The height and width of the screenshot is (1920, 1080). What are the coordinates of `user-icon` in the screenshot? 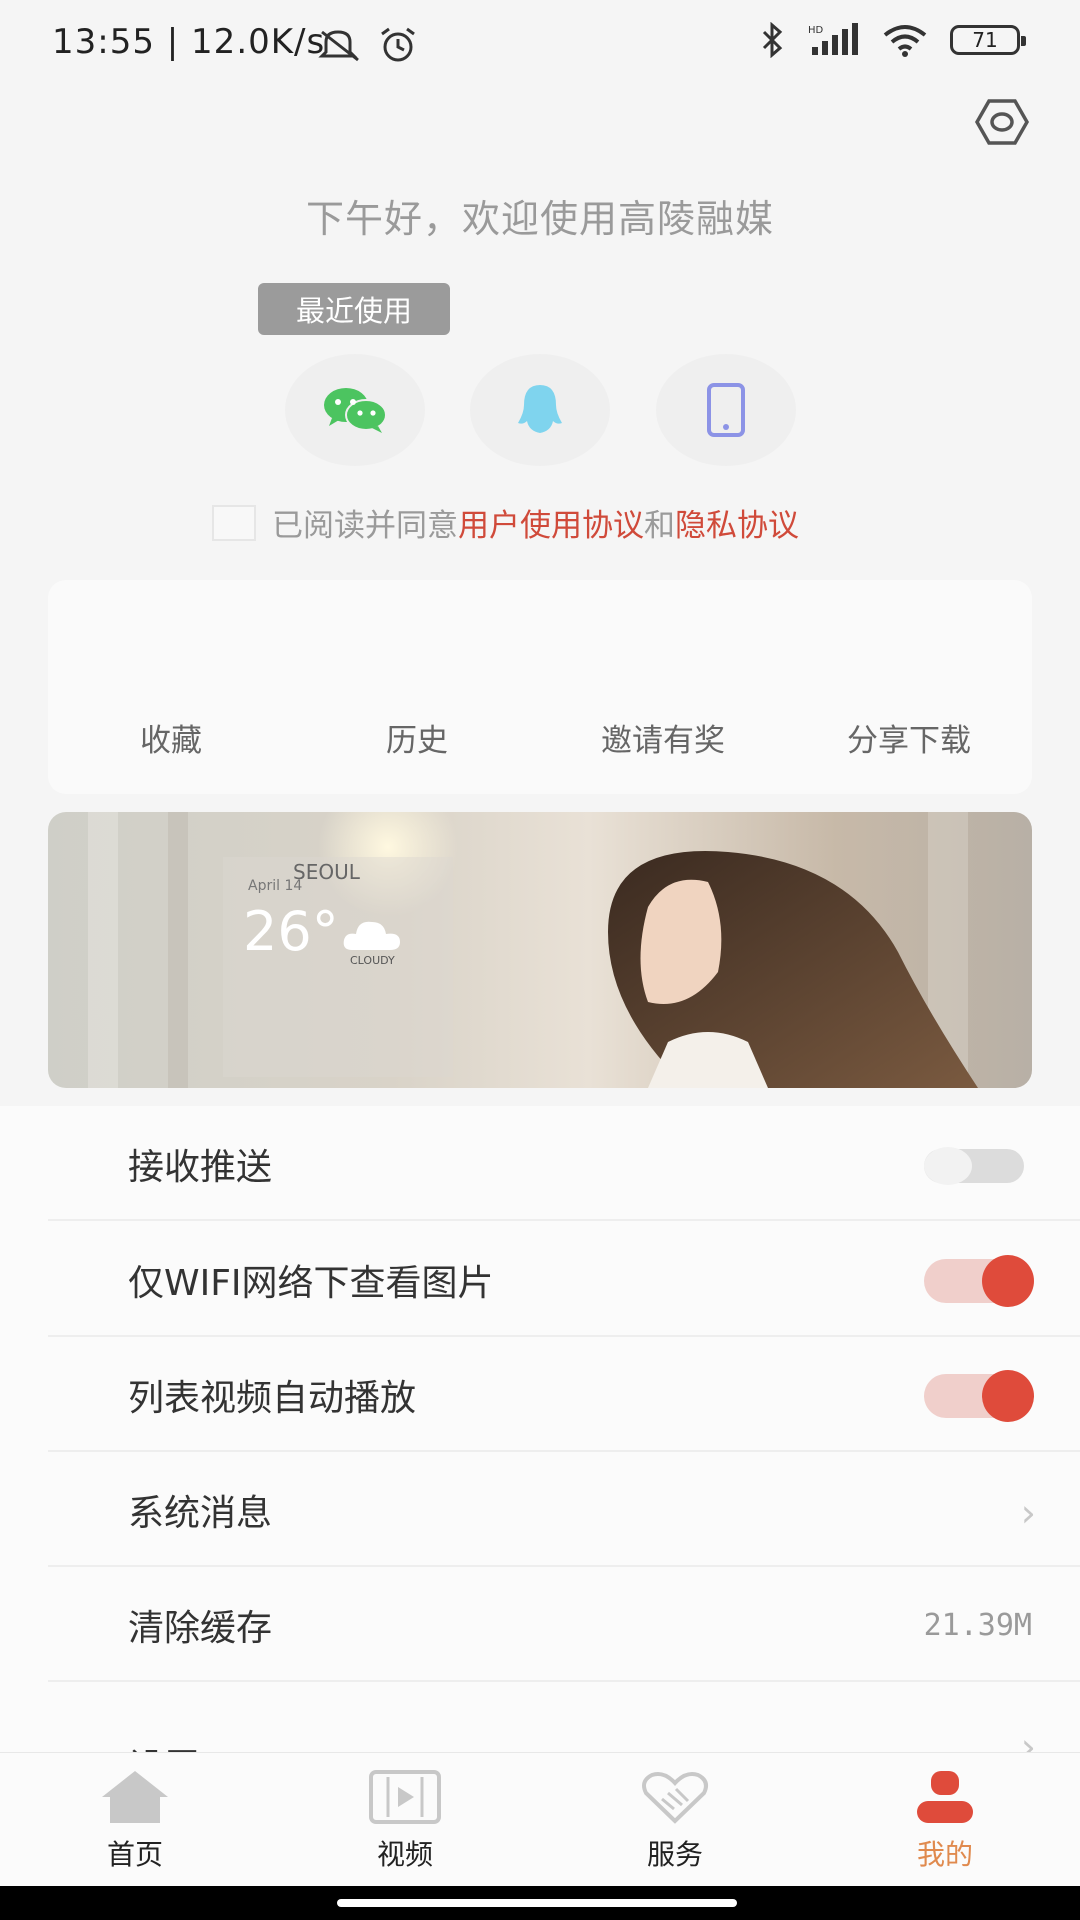 It's located at (945, 1797).